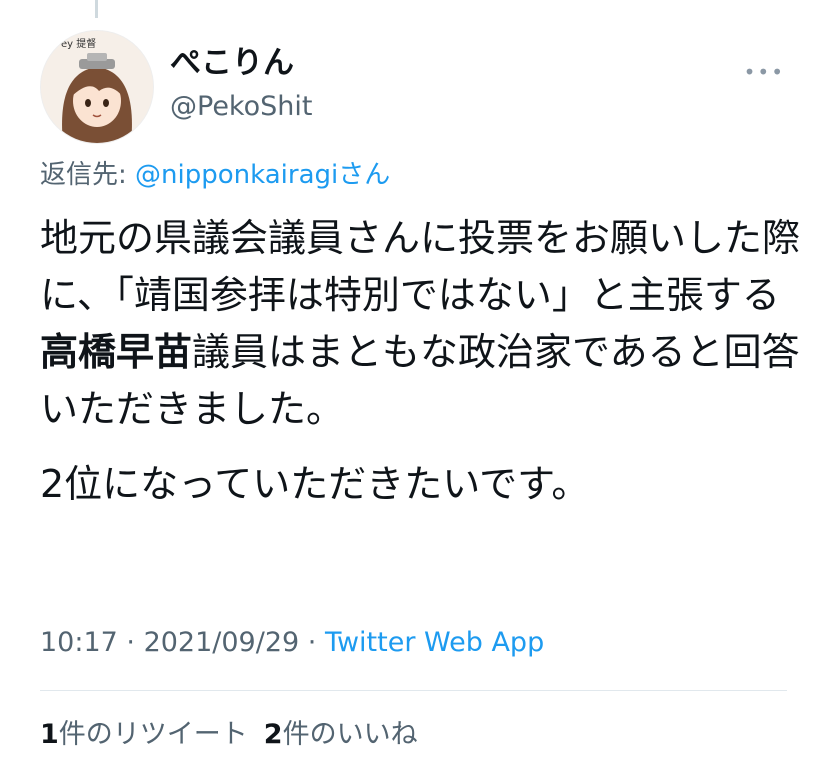 The image size is (827, 768). Describe the element at coordinates (78, 43) in the screenshot. I see `avatar-caption: ey 提督` at that location.